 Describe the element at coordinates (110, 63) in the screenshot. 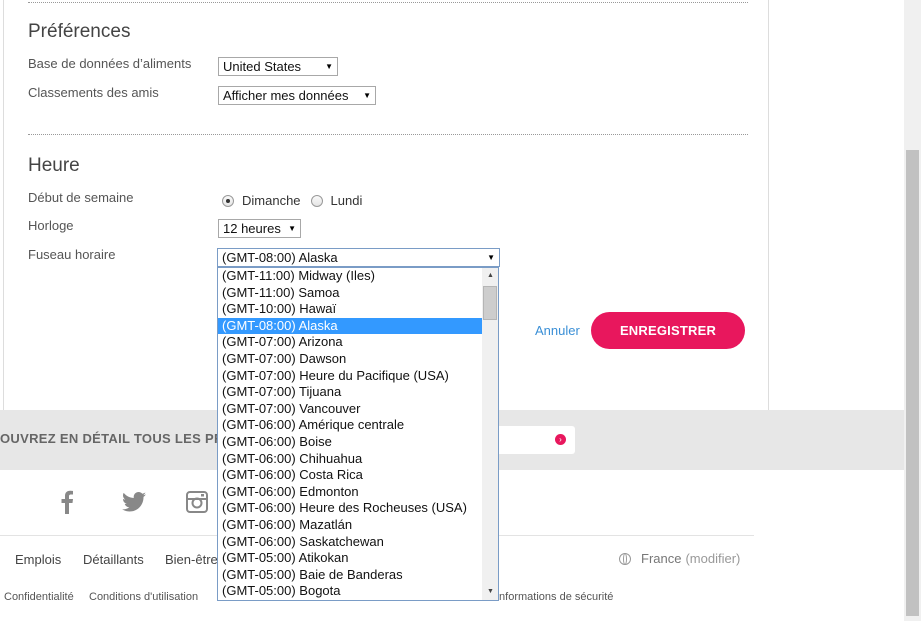

I see `food-db-label: Base de données d’aliments` at that location.